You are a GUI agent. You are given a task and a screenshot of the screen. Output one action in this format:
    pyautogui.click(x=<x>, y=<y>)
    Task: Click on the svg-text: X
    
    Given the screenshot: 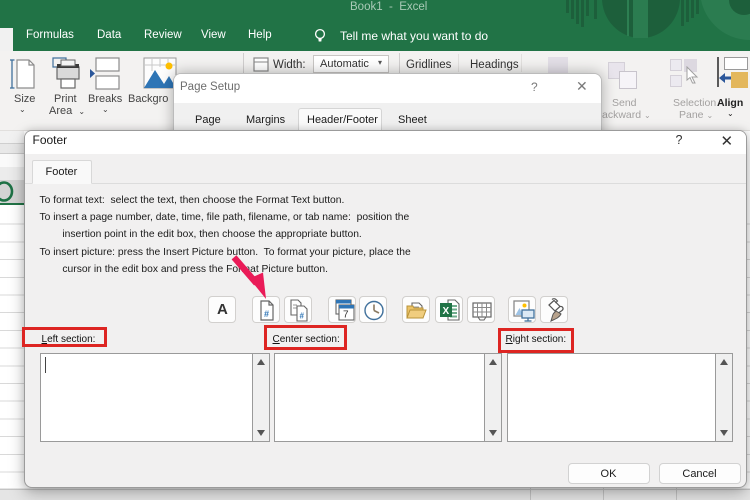 What is the action you would take?
    pyautogui.click(x=445, y=311)
    